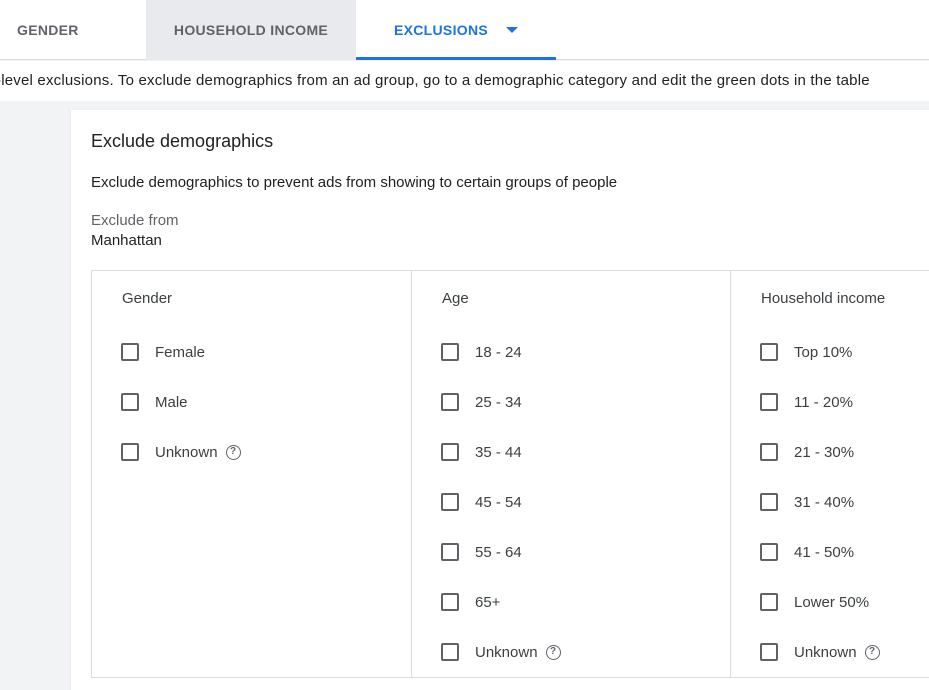 Image resolution: width=929 pixels, height=690 pixels. I want to click on option-household-income-3: 31 - 40%, so click(807, 502).